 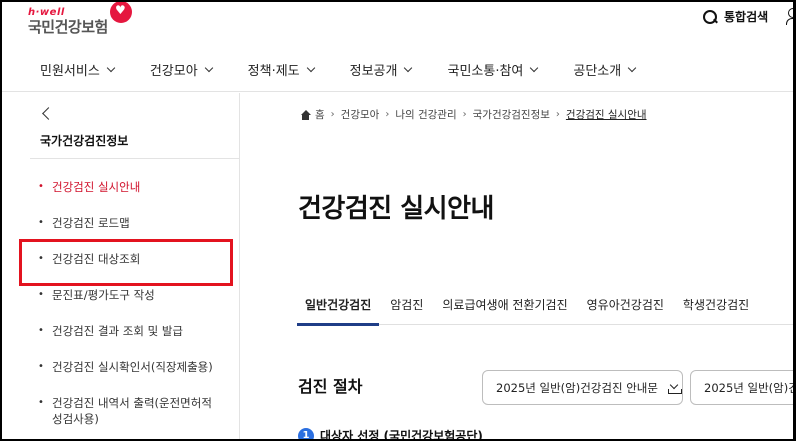 I want to click on breadcrumb-current: 건강검진 실시안내, so click(x=606, y=114).